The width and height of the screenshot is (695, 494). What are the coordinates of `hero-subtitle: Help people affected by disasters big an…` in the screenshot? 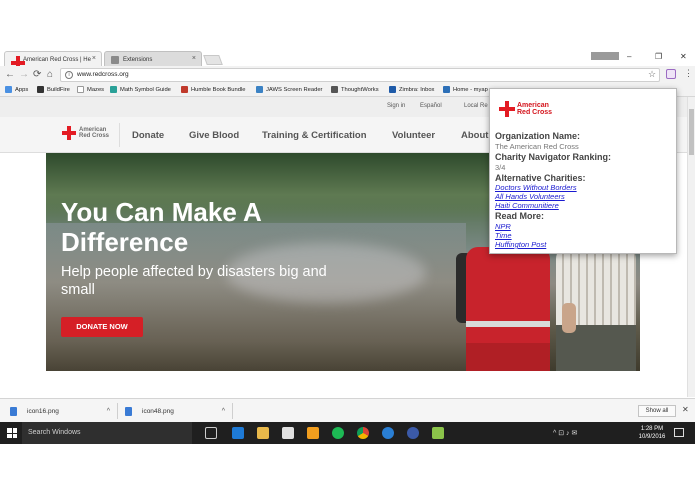 It's located at (194, 281).